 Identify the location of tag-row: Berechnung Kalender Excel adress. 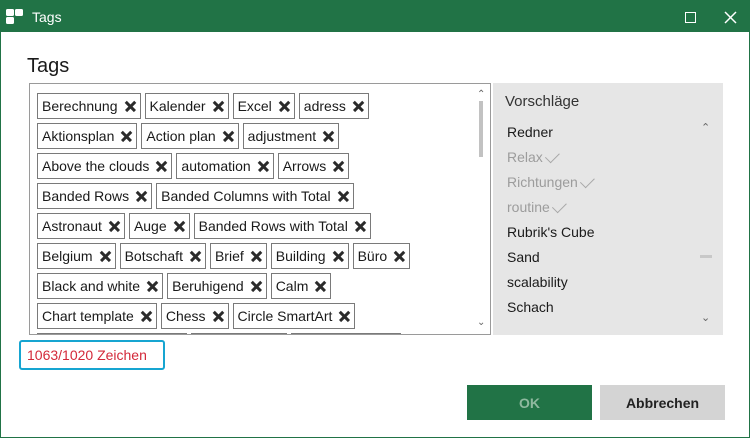
(203, 106).